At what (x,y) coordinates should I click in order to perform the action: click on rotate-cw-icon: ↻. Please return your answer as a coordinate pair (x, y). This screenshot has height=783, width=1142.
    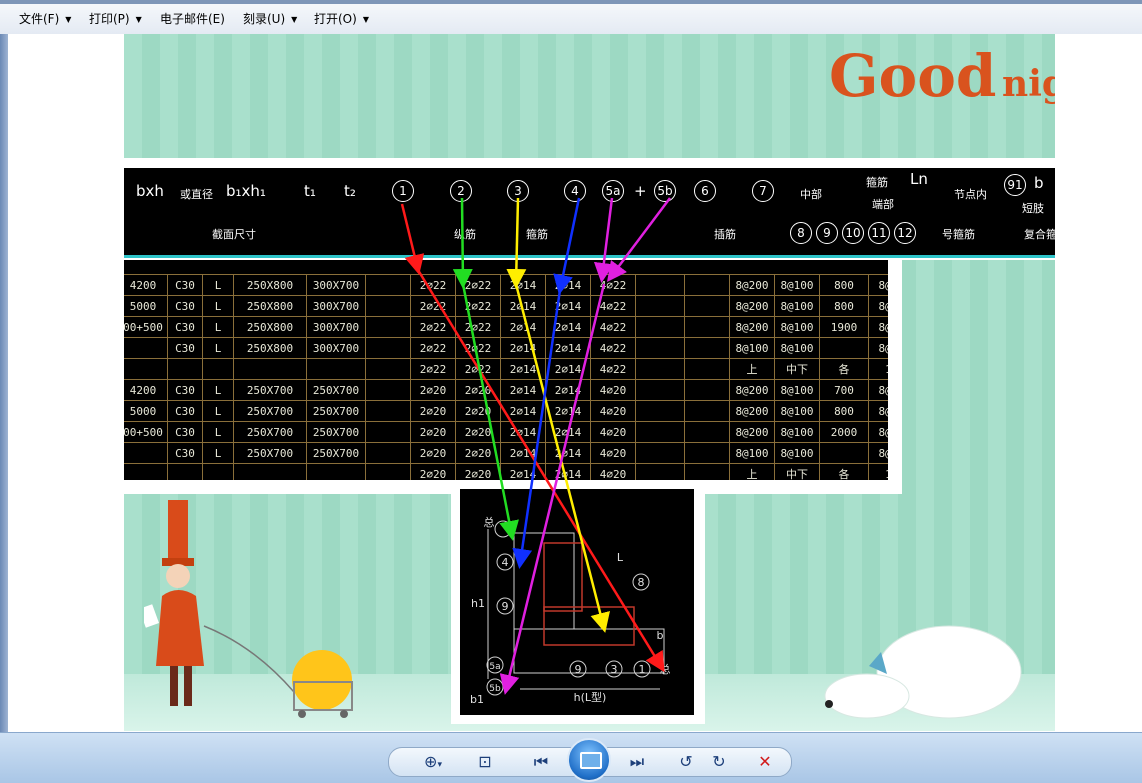
    Looking at the image, I should click on (719, 761).